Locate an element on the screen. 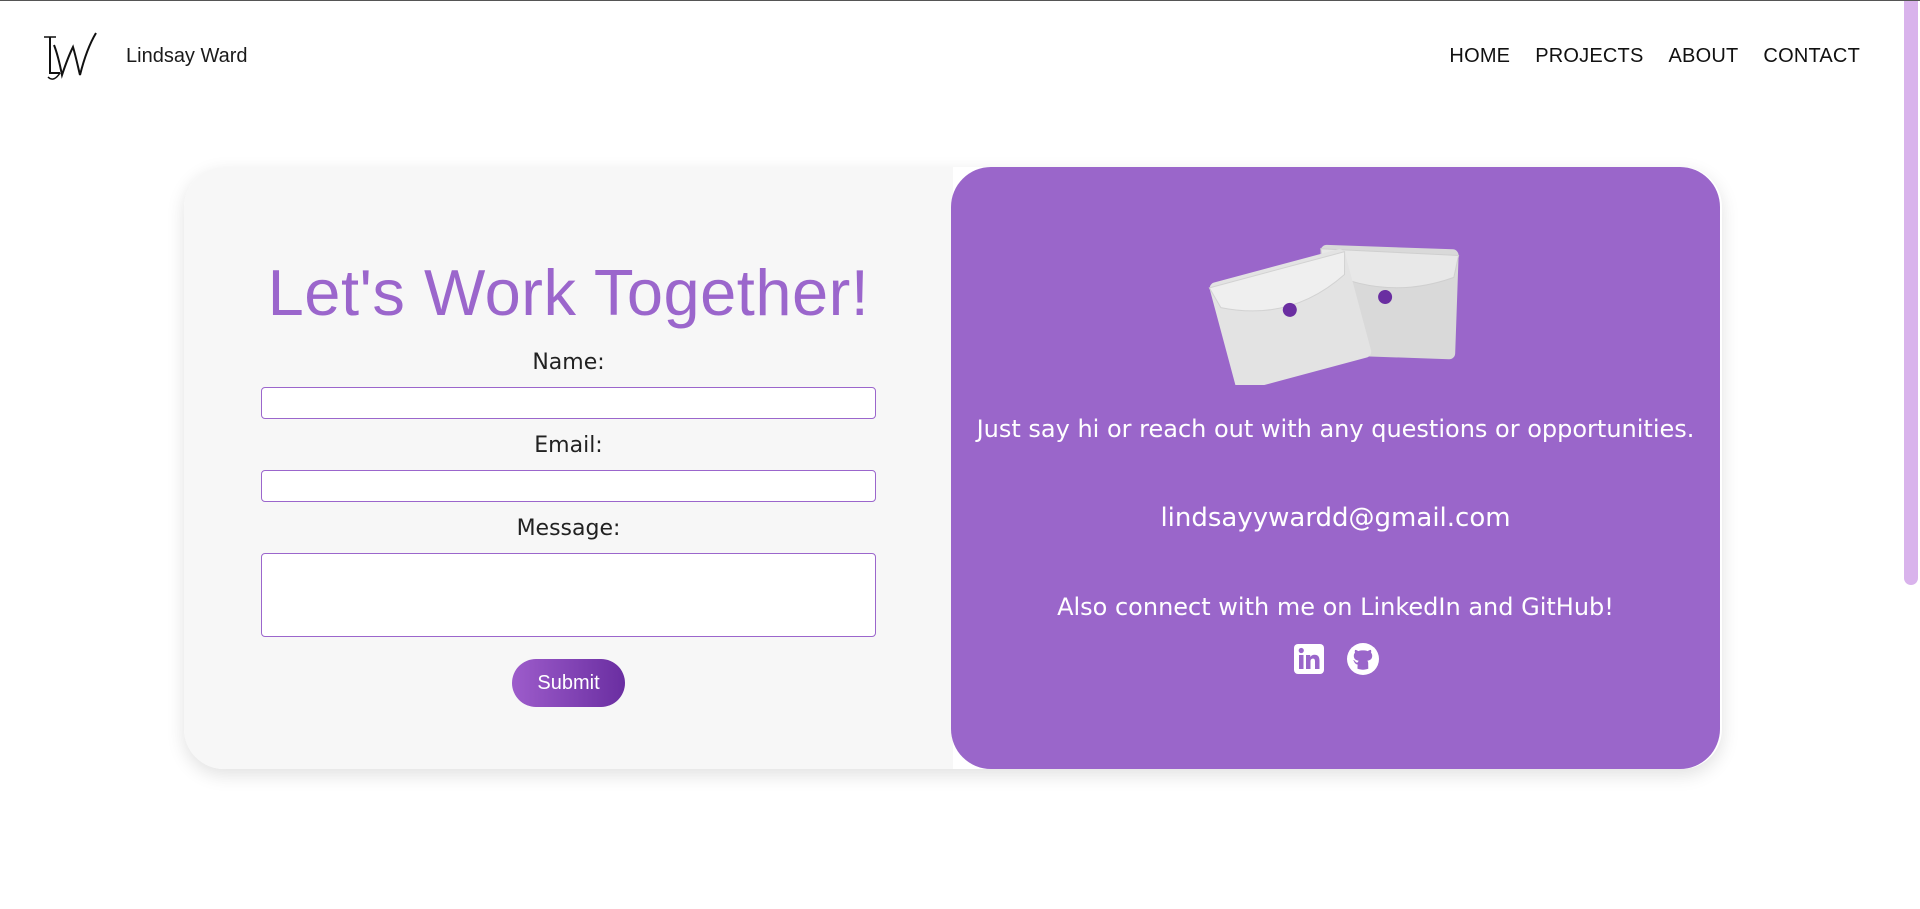 The image size is (1920, 909). nav-projects: PROJECTS is located at coordinates (1589, 56).